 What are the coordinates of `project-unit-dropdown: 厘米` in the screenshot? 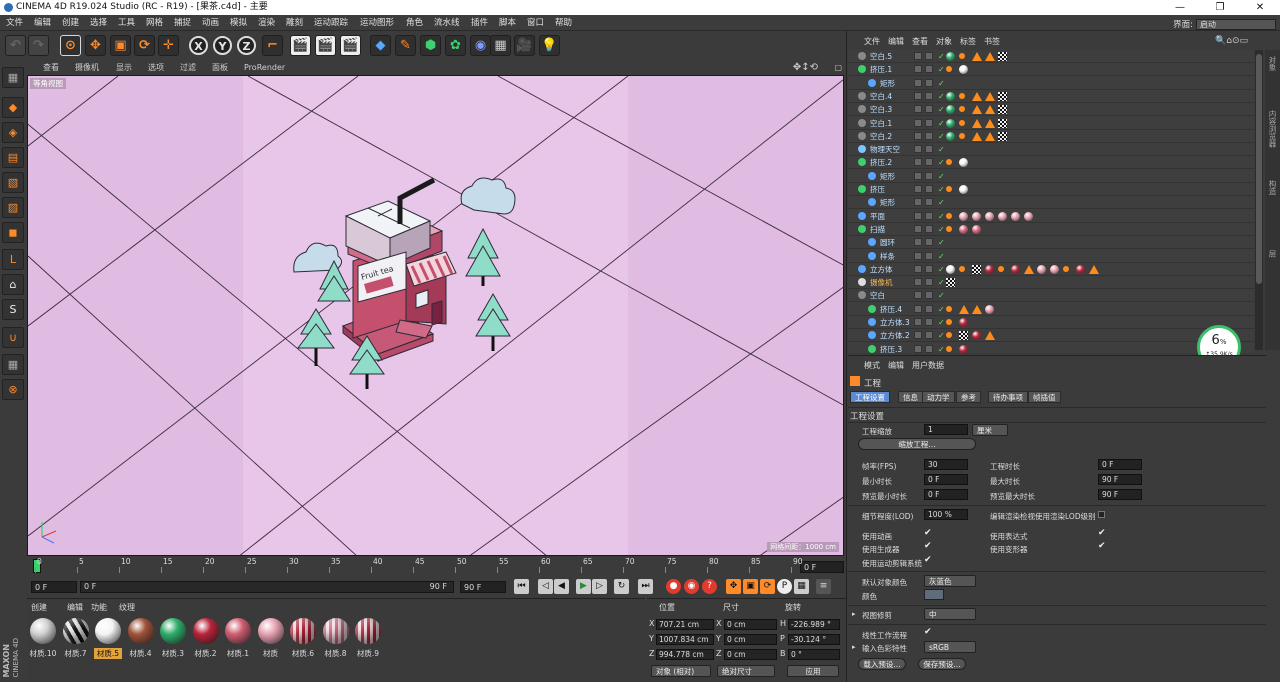 It's located at (990, 430).